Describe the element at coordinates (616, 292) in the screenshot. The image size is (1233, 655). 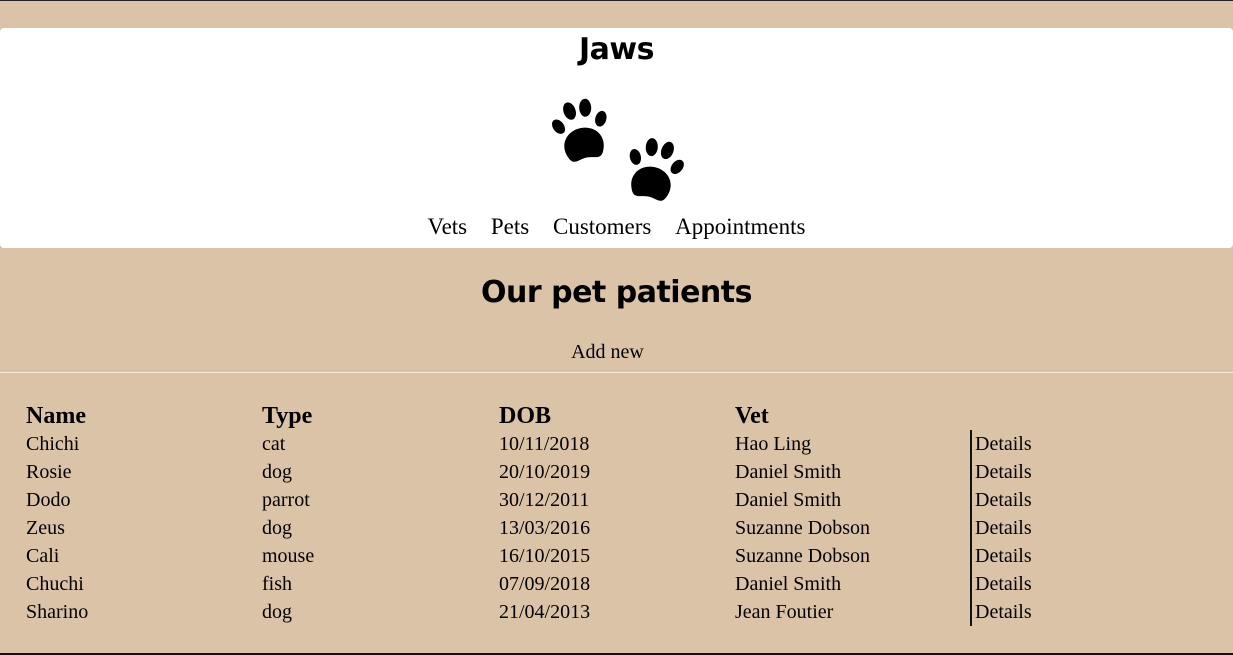
I see `page-title: Our pet patients` at that location.